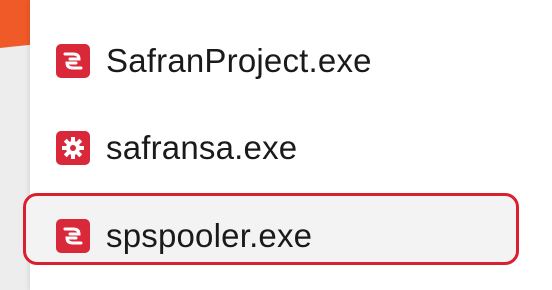 The image size is (552, 290). Describe the element at coordinates (209, 235) in the screenshot. I see `file-name: spspooler.exe` at that location.